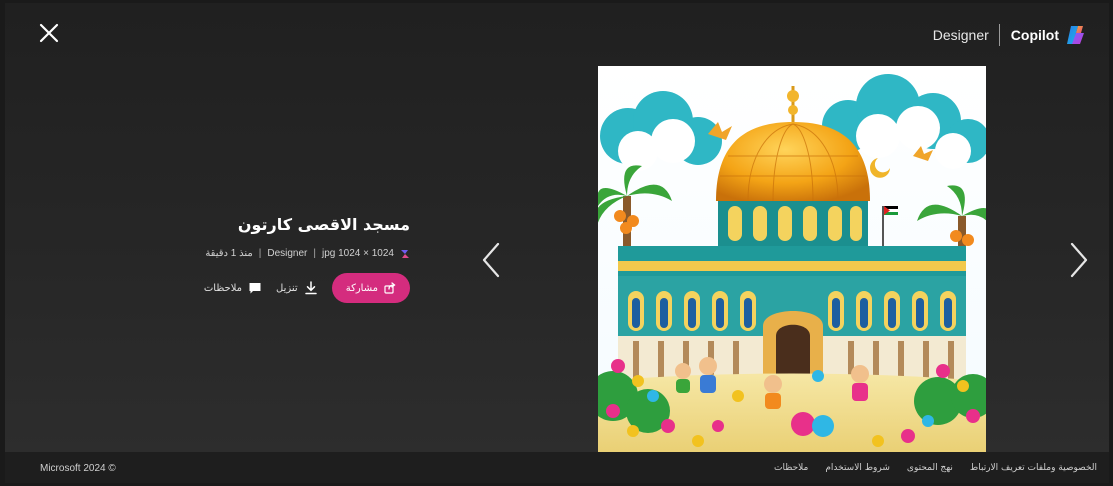  I want to click on image-meta: jpg 1024 × 1024 | Designer | منذ 1 دقيقة, so click(240, 253).